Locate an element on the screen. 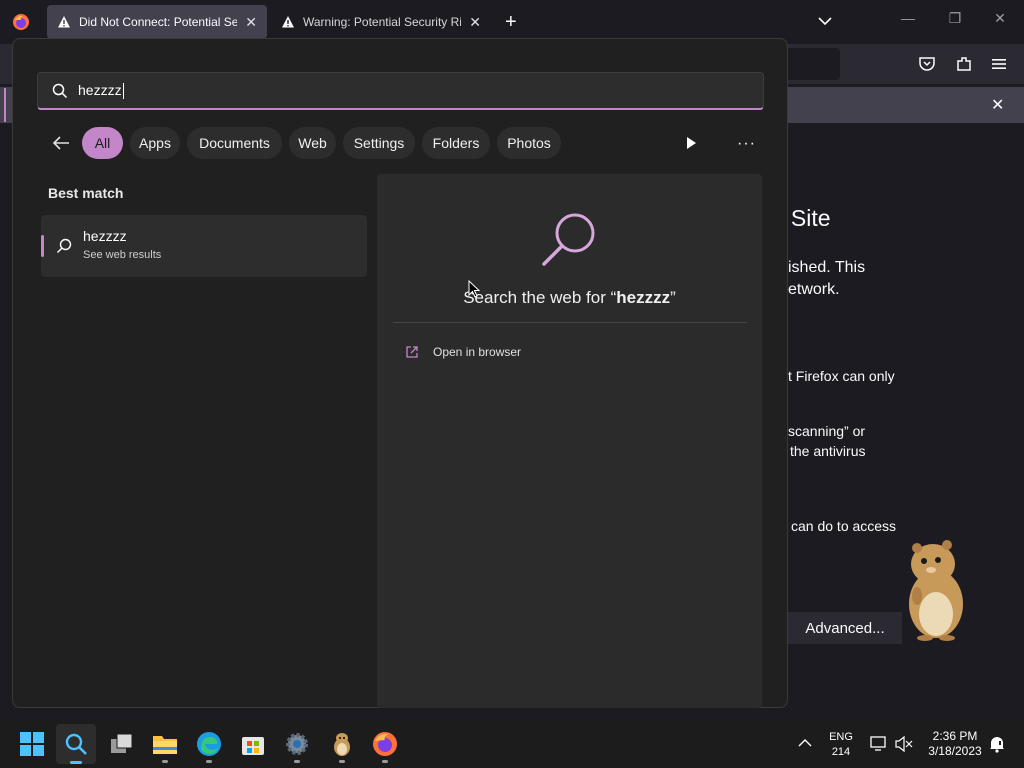 The image size is (1024, 768). tab-title: Warning: Potential Security Risk Ahead is located at coordinates (382, 22).